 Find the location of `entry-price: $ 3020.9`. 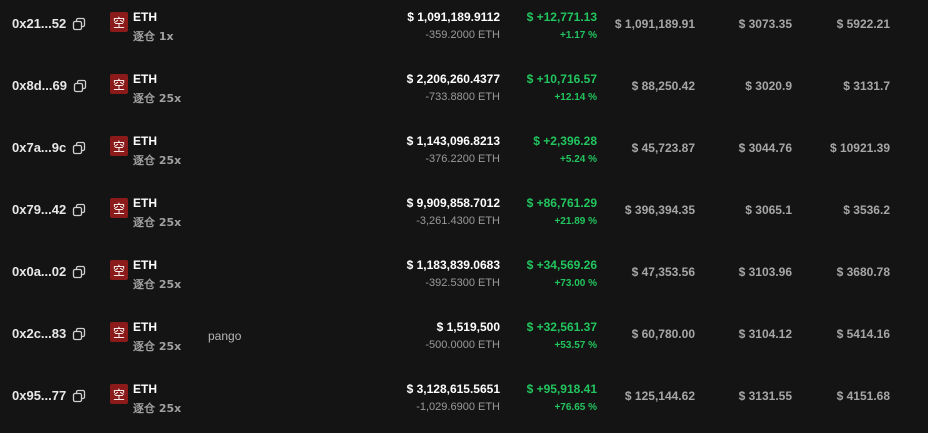

entry-price: $ 3020.9 is located at coordinates (768, 86).